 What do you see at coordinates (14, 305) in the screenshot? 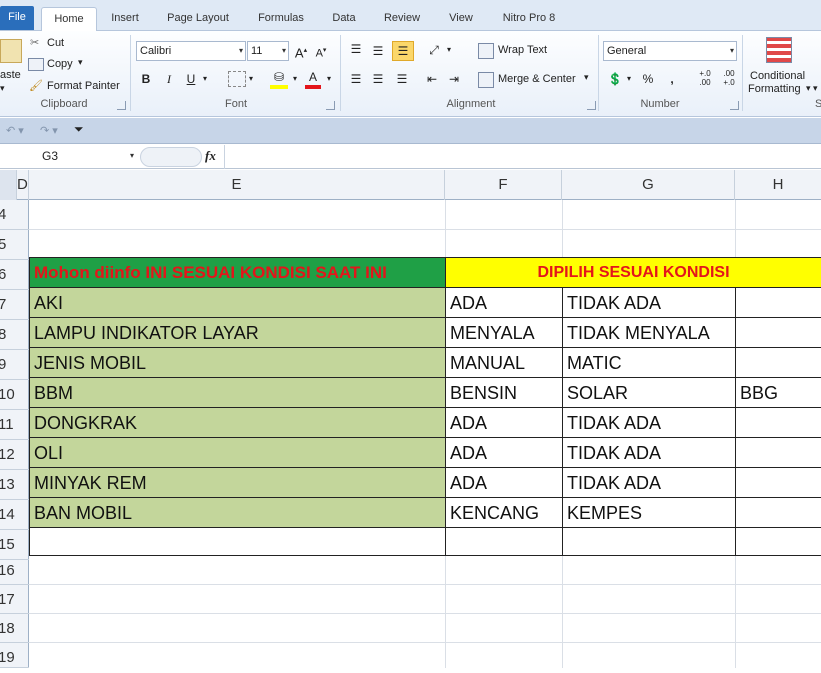
I see `row-header: 7` at bounding box center [14, 305].